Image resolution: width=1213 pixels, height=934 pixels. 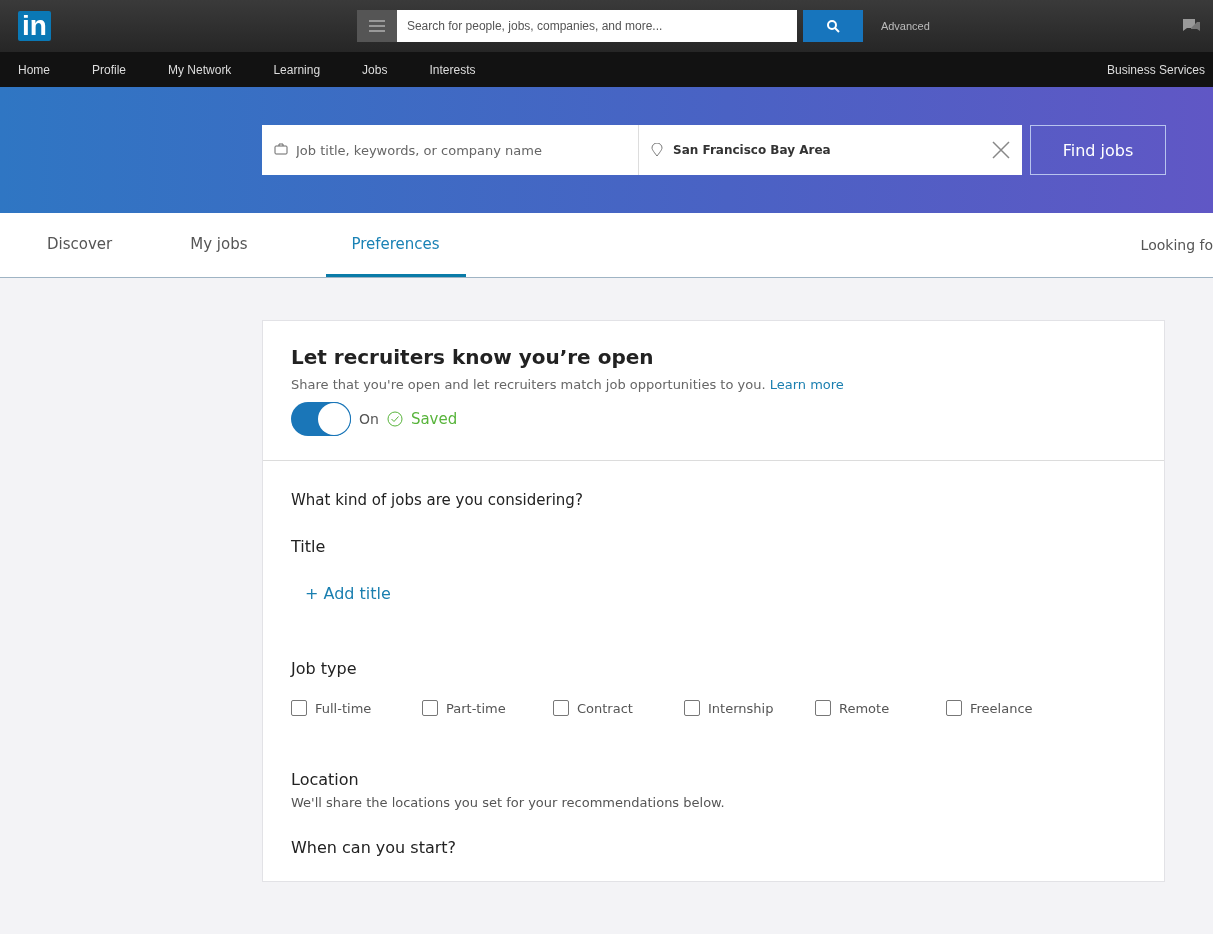 I want to click on section-title: Let recruiters know you’re open, so click(x=472, y=357).